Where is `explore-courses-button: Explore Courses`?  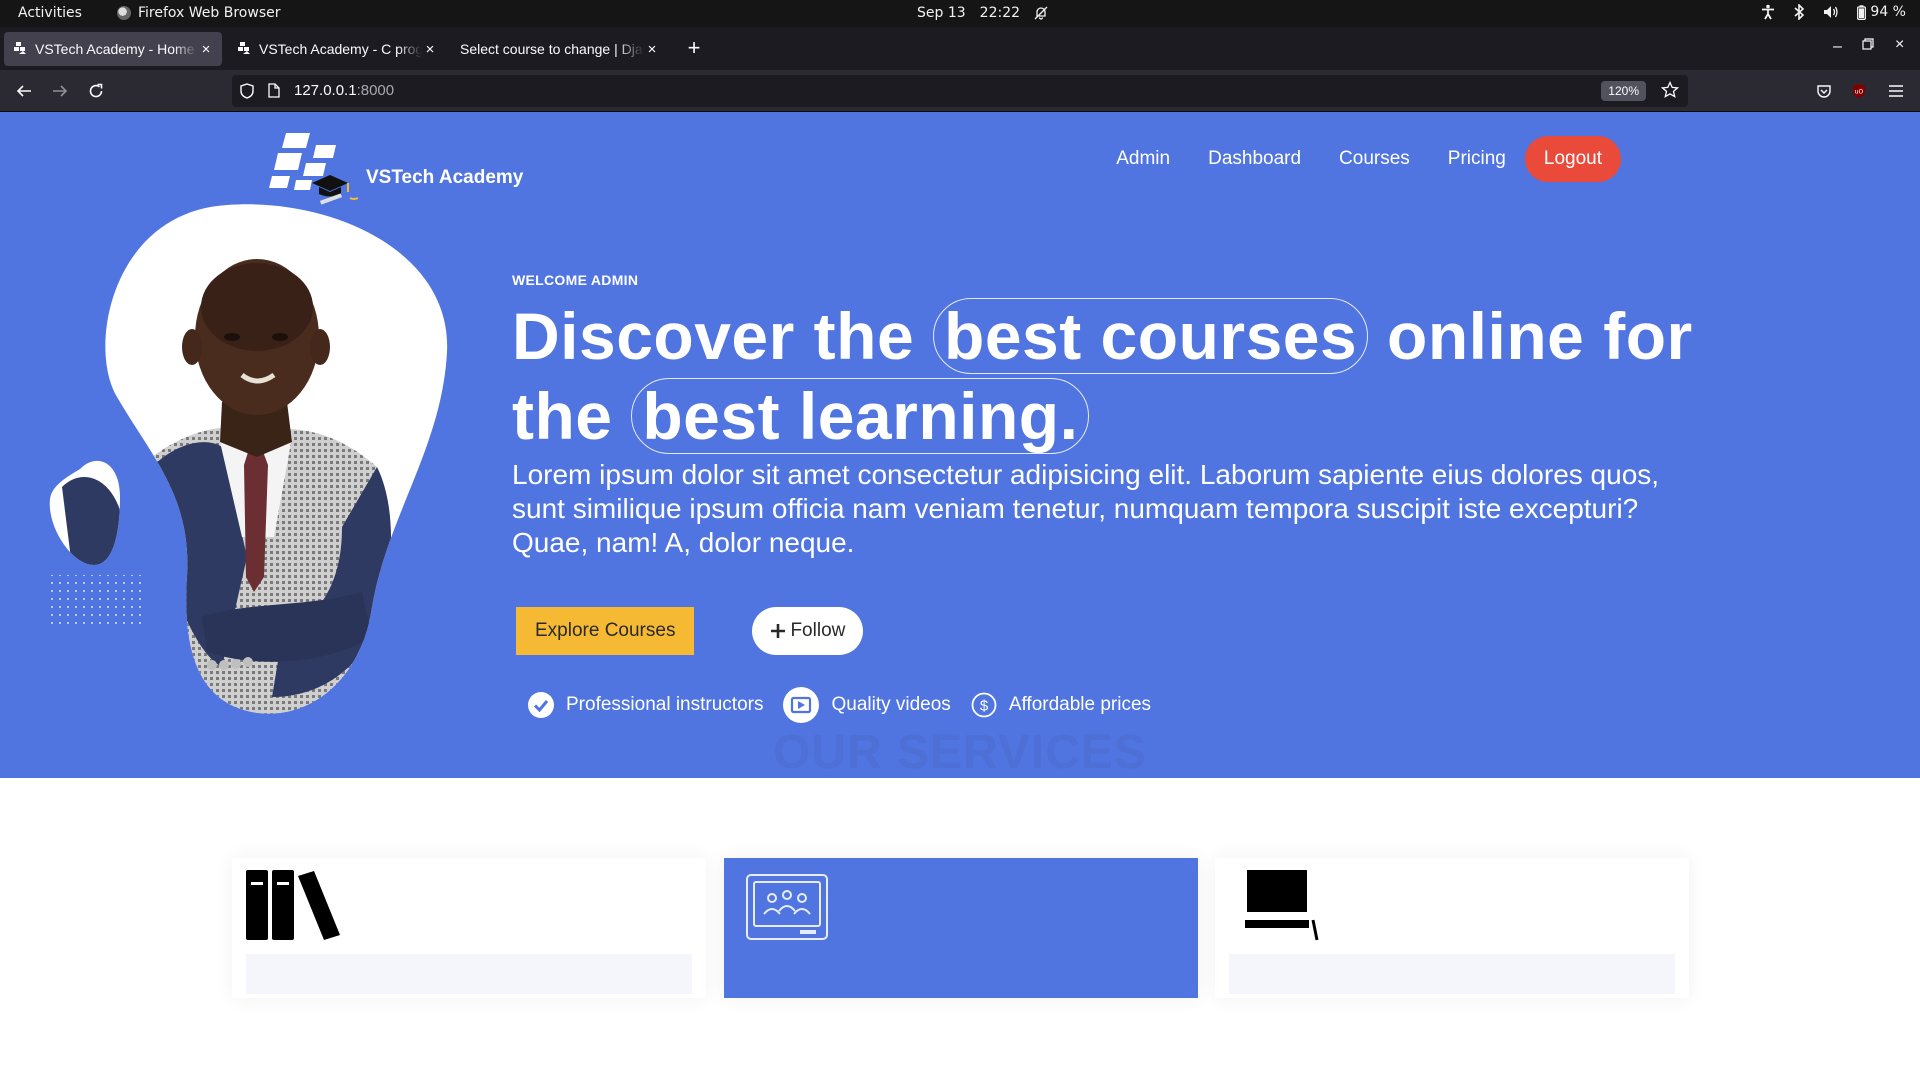 explore-courses-button: Explore Courses is located at coordinates (605, 631).